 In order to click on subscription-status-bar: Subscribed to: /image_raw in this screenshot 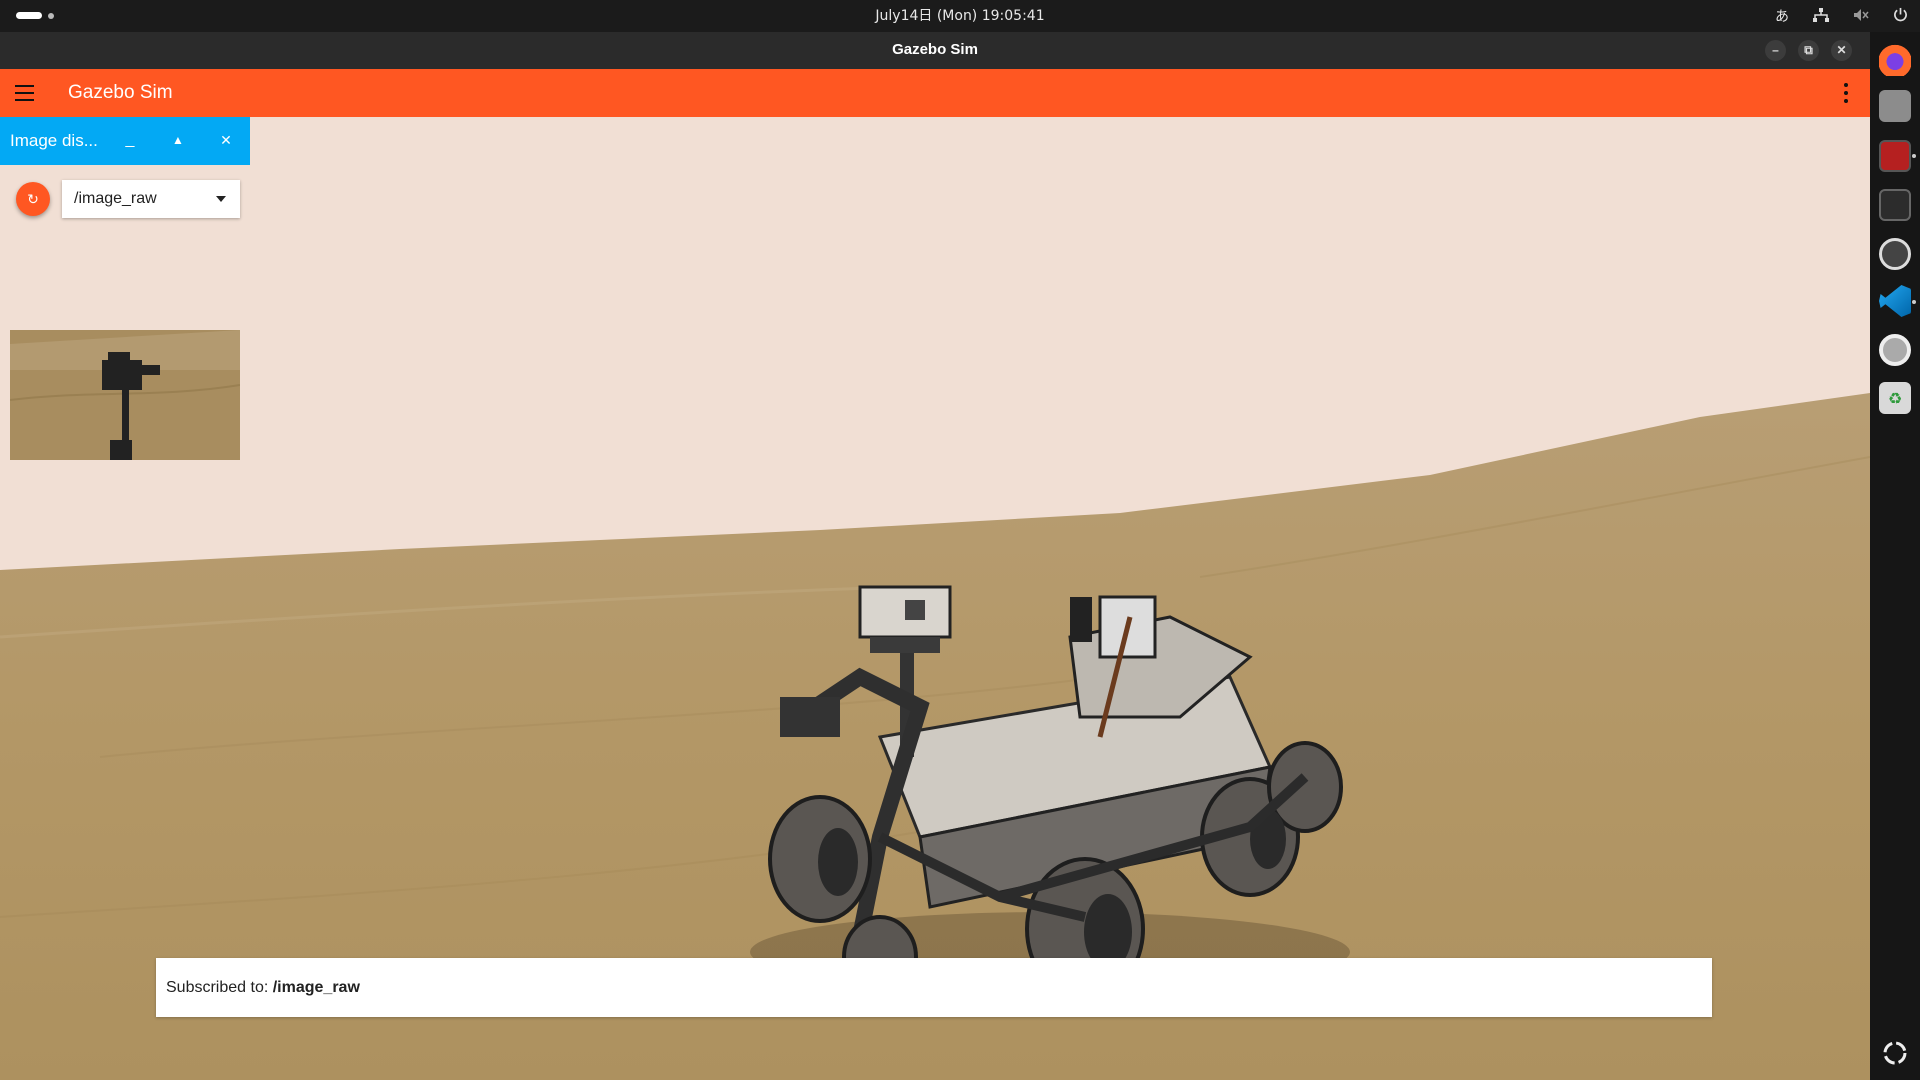, I will do `click(934, 987)`.